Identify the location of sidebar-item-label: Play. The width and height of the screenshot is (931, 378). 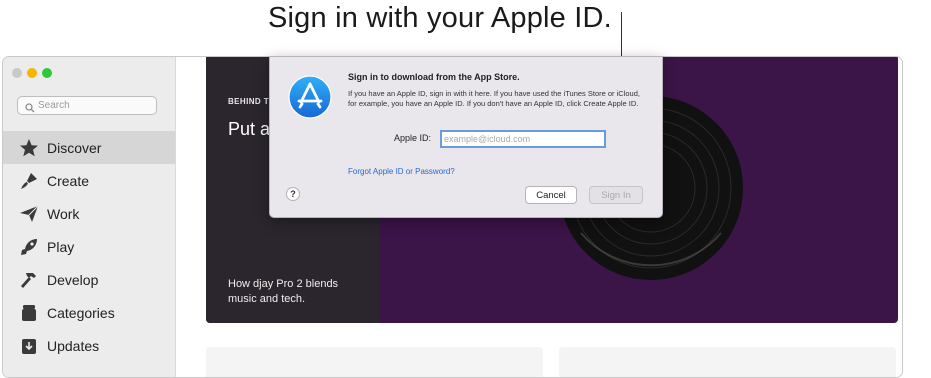
(61, 246).